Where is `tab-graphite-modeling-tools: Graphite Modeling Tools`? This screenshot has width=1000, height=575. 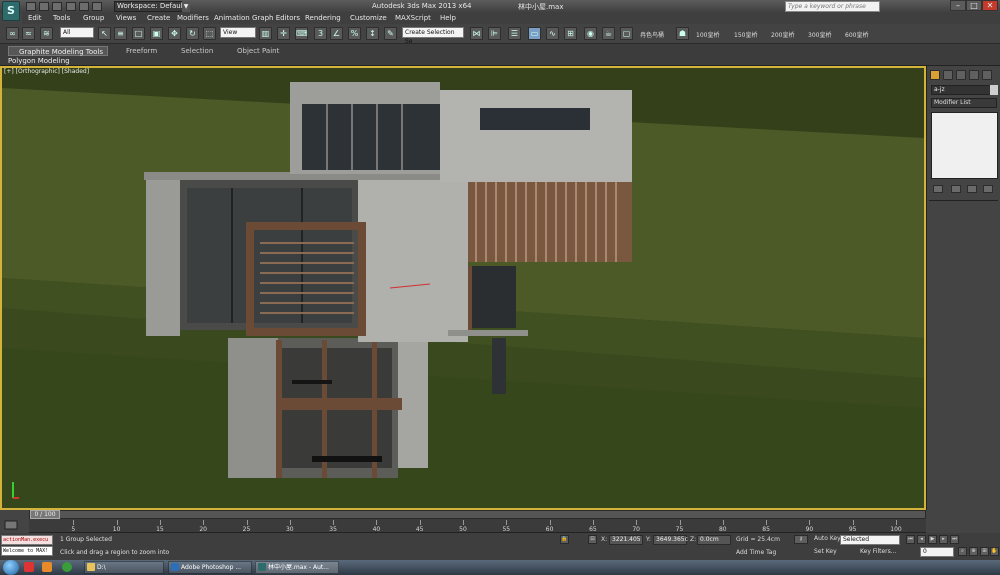 tab-graphite-modeling-tools: Graphite Modeling Tools is located at coordinates (58, 51).